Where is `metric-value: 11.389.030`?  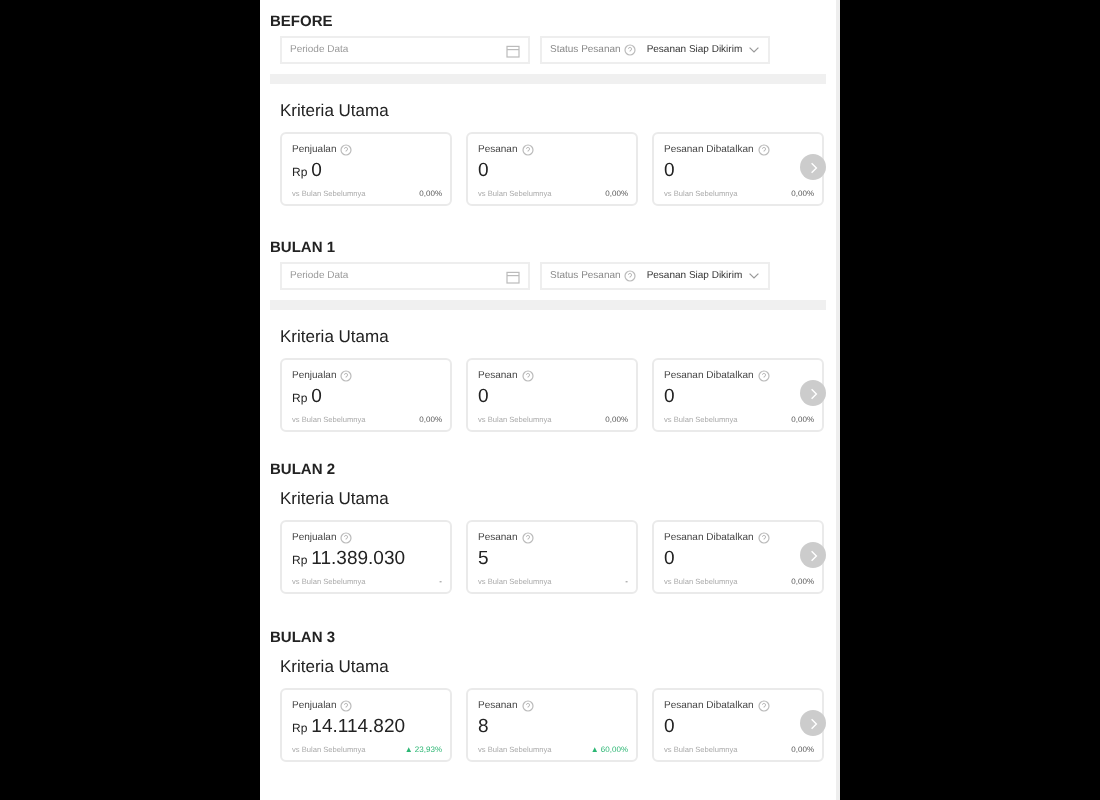
metric-value: 11.389.030 is located at coordinates (358, 559).